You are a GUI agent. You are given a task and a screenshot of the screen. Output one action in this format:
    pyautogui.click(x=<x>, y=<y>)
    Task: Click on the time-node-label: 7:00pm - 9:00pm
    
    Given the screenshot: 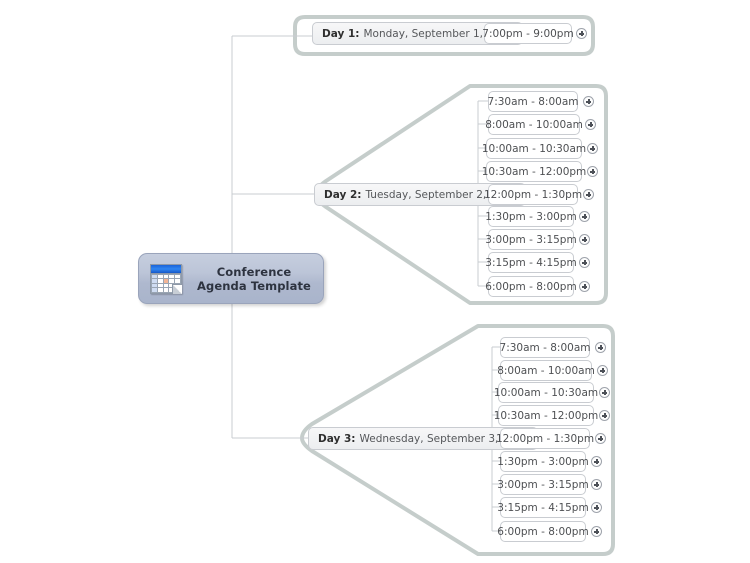 What is the action you would take?
    pyautogui.click(x=528, y=33)
    